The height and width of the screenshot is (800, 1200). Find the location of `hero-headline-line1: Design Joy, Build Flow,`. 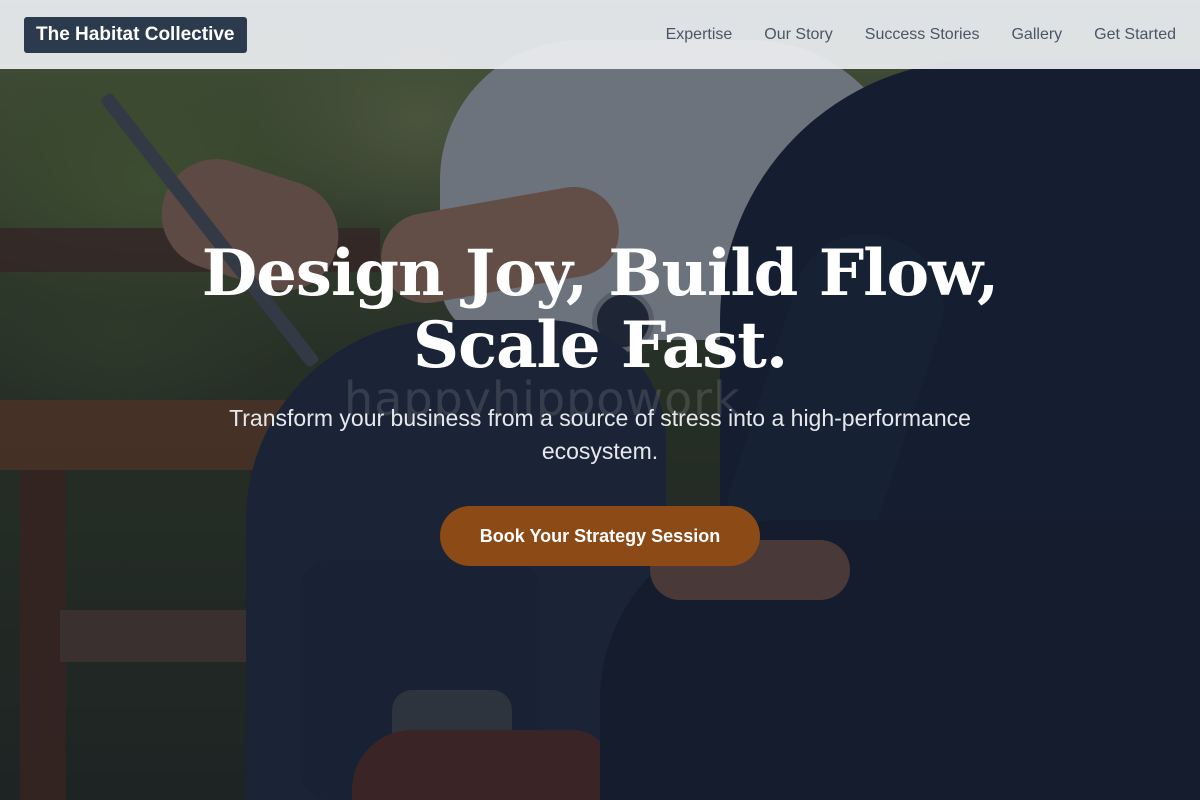

hero-headline-line1: Design Joy, Build Flow, is located at coordinates (600, 273).